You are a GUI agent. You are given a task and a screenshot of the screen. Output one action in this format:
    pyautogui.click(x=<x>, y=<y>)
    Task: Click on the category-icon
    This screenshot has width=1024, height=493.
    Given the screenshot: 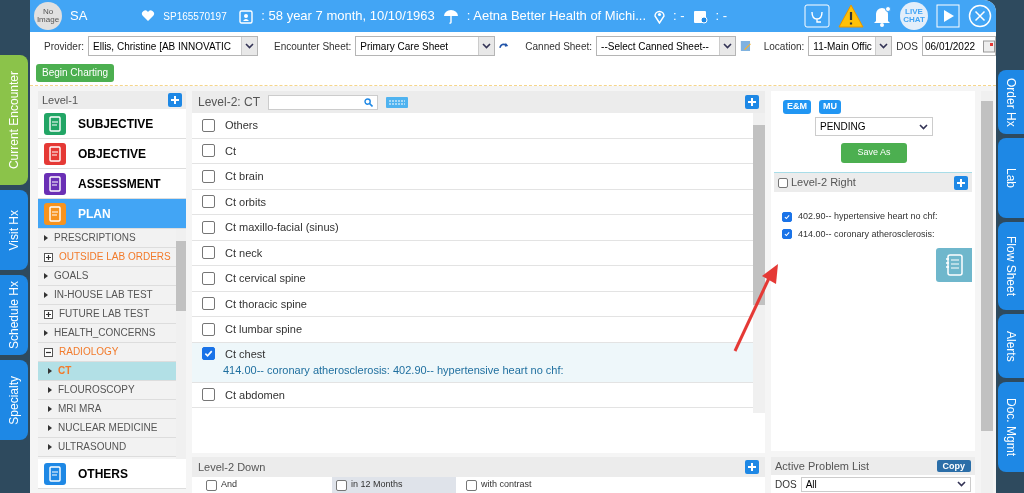 What is the action you would take?
    pyautogui.click(x=55, y=123)
    